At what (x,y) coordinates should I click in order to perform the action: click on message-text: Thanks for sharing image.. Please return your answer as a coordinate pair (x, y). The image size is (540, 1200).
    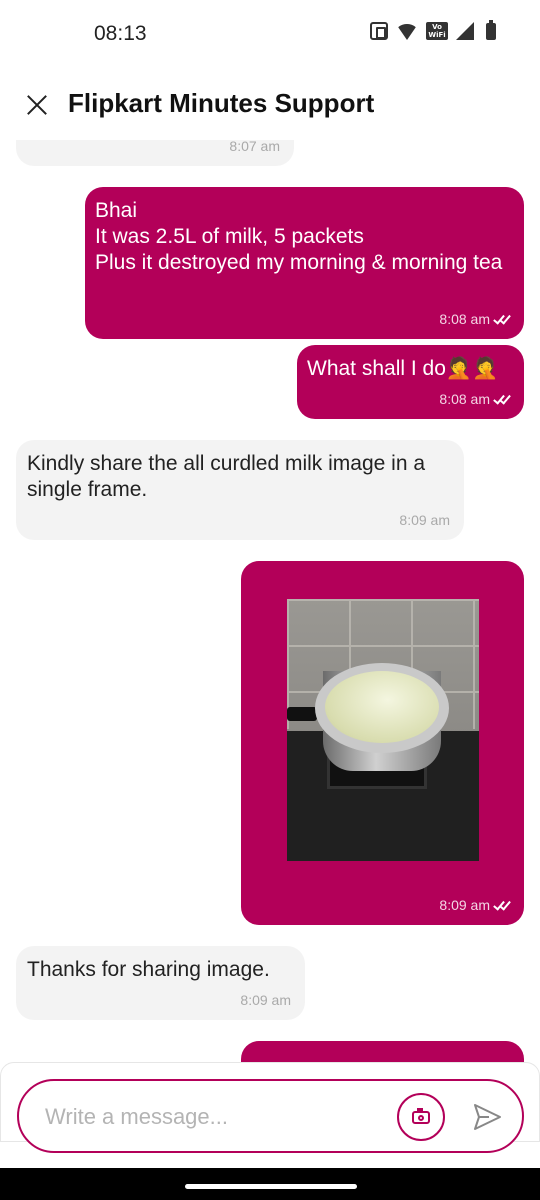
    Looking at the image, I should click on (148, 969).